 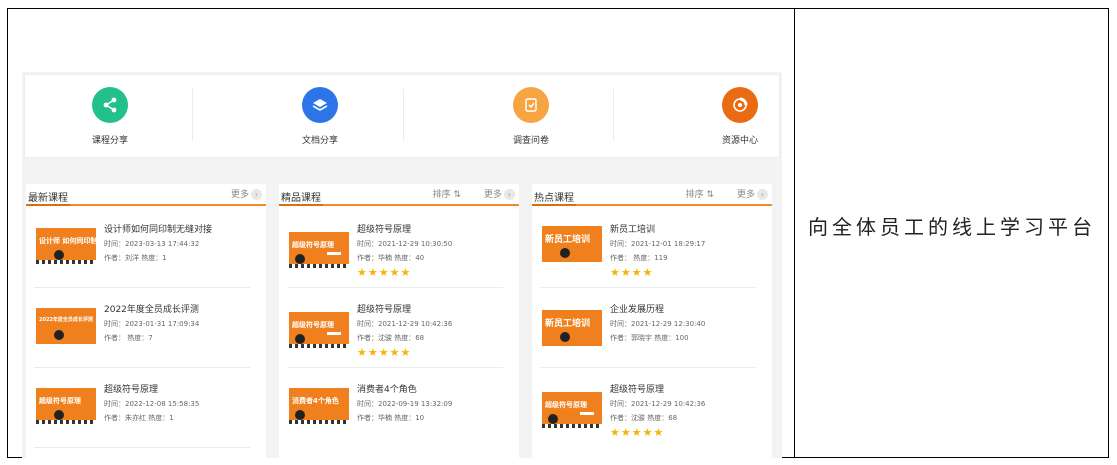 What do you see at coordinates (399, 195) in the screenshot?
I see `panel-header: 精品课程 排序 ⇅ 更多 ›` at bounding box center [399, 195].